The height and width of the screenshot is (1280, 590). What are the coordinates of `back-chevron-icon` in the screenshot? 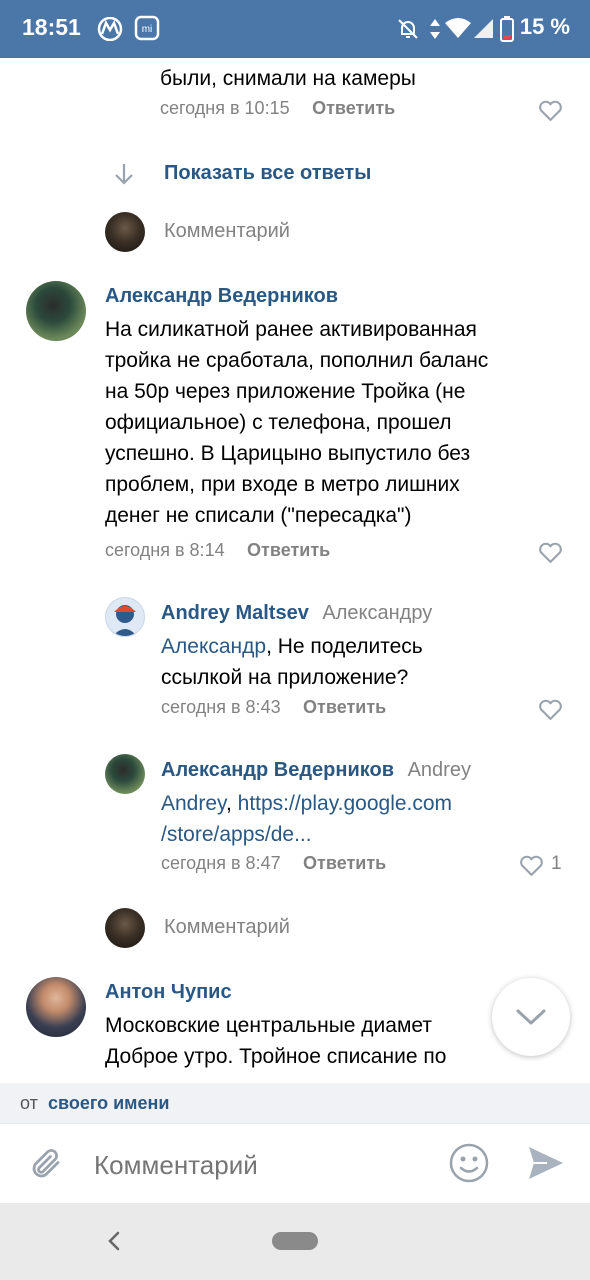 It's located at (114, 1243).